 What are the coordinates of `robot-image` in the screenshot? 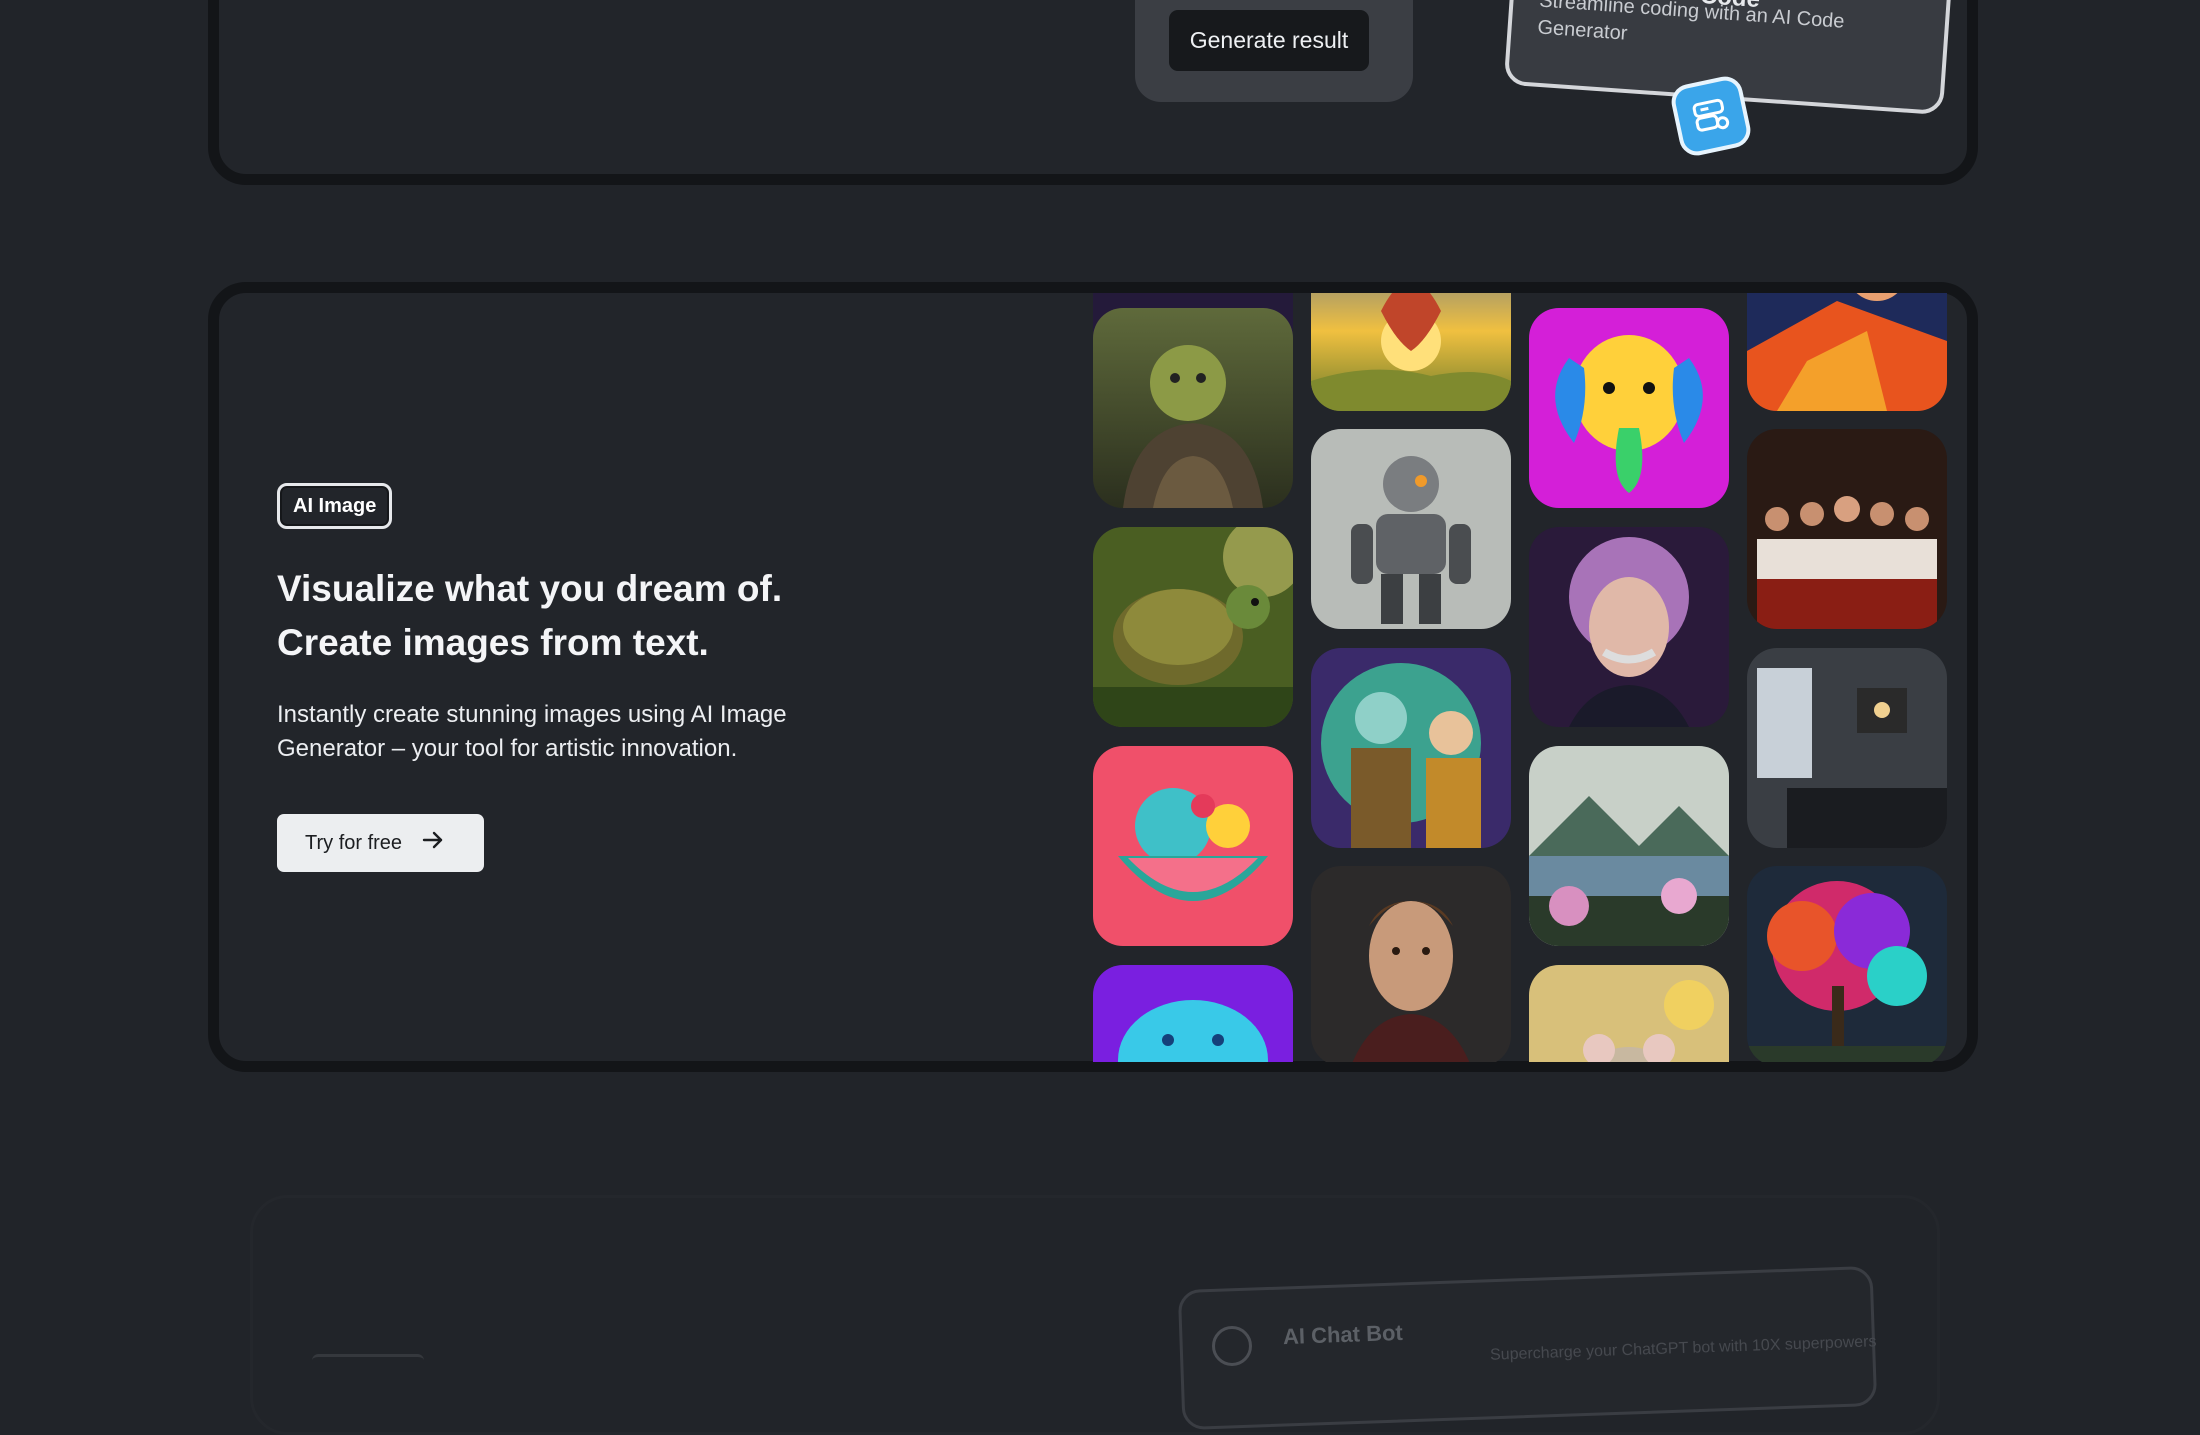 It's located at (1411, 529).